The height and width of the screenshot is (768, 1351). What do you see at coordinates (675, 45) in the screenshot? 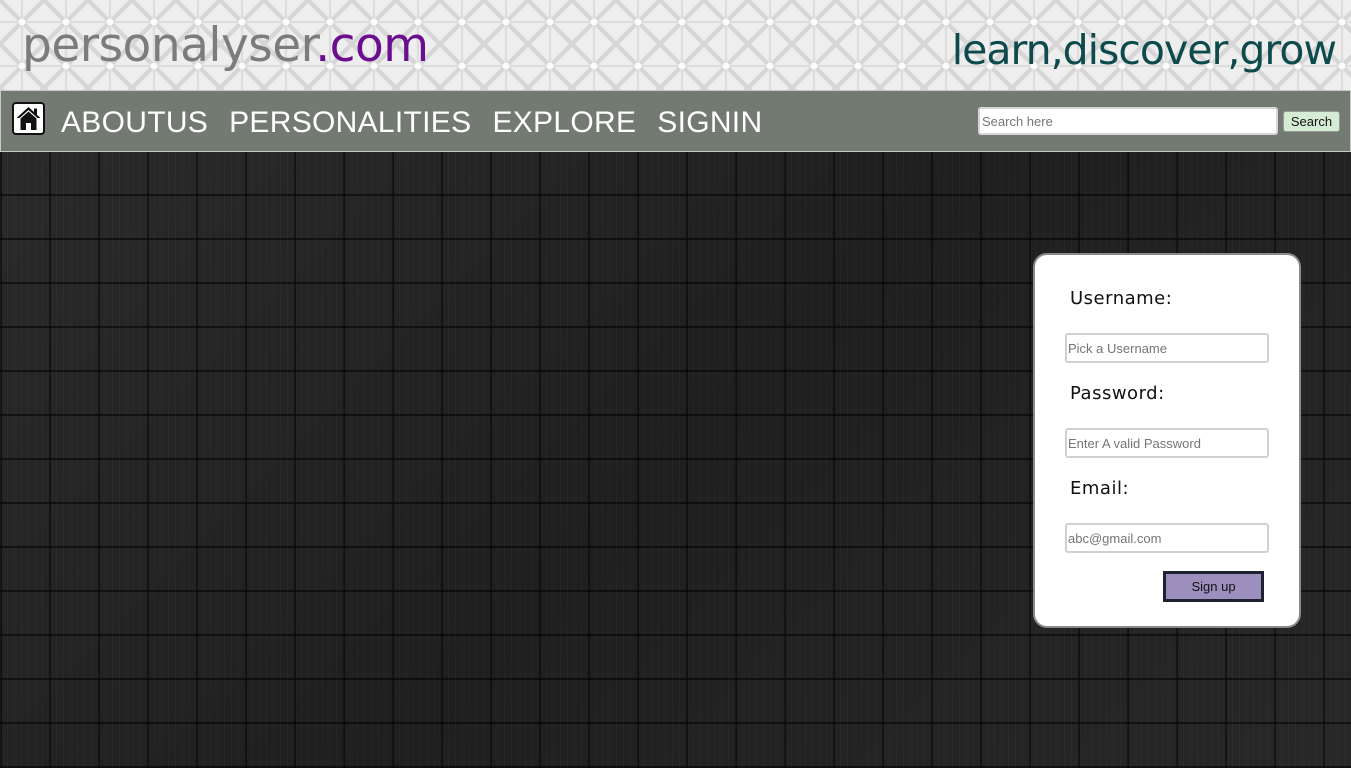
I see `header-banner: personalyser.com learn,discover,grow` at bounding box center [675, 45].